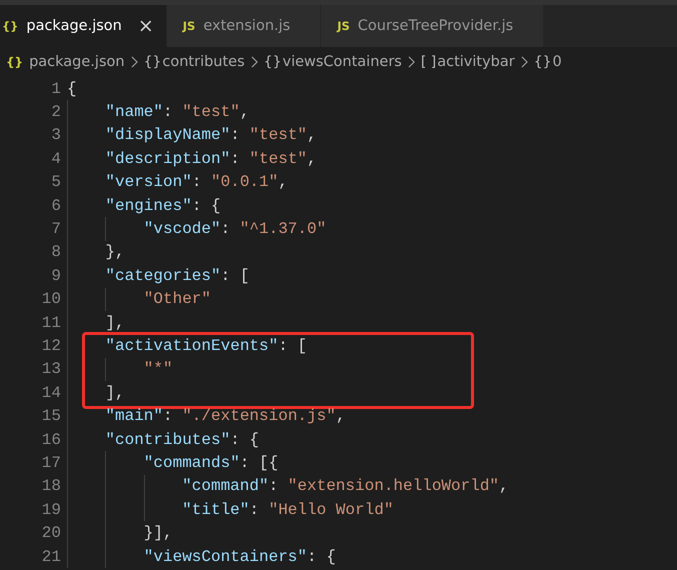  What do you see at coordinates (167, 159) in the screenshot?
I see `json-key: "description"` at bounding box center [167, 159].